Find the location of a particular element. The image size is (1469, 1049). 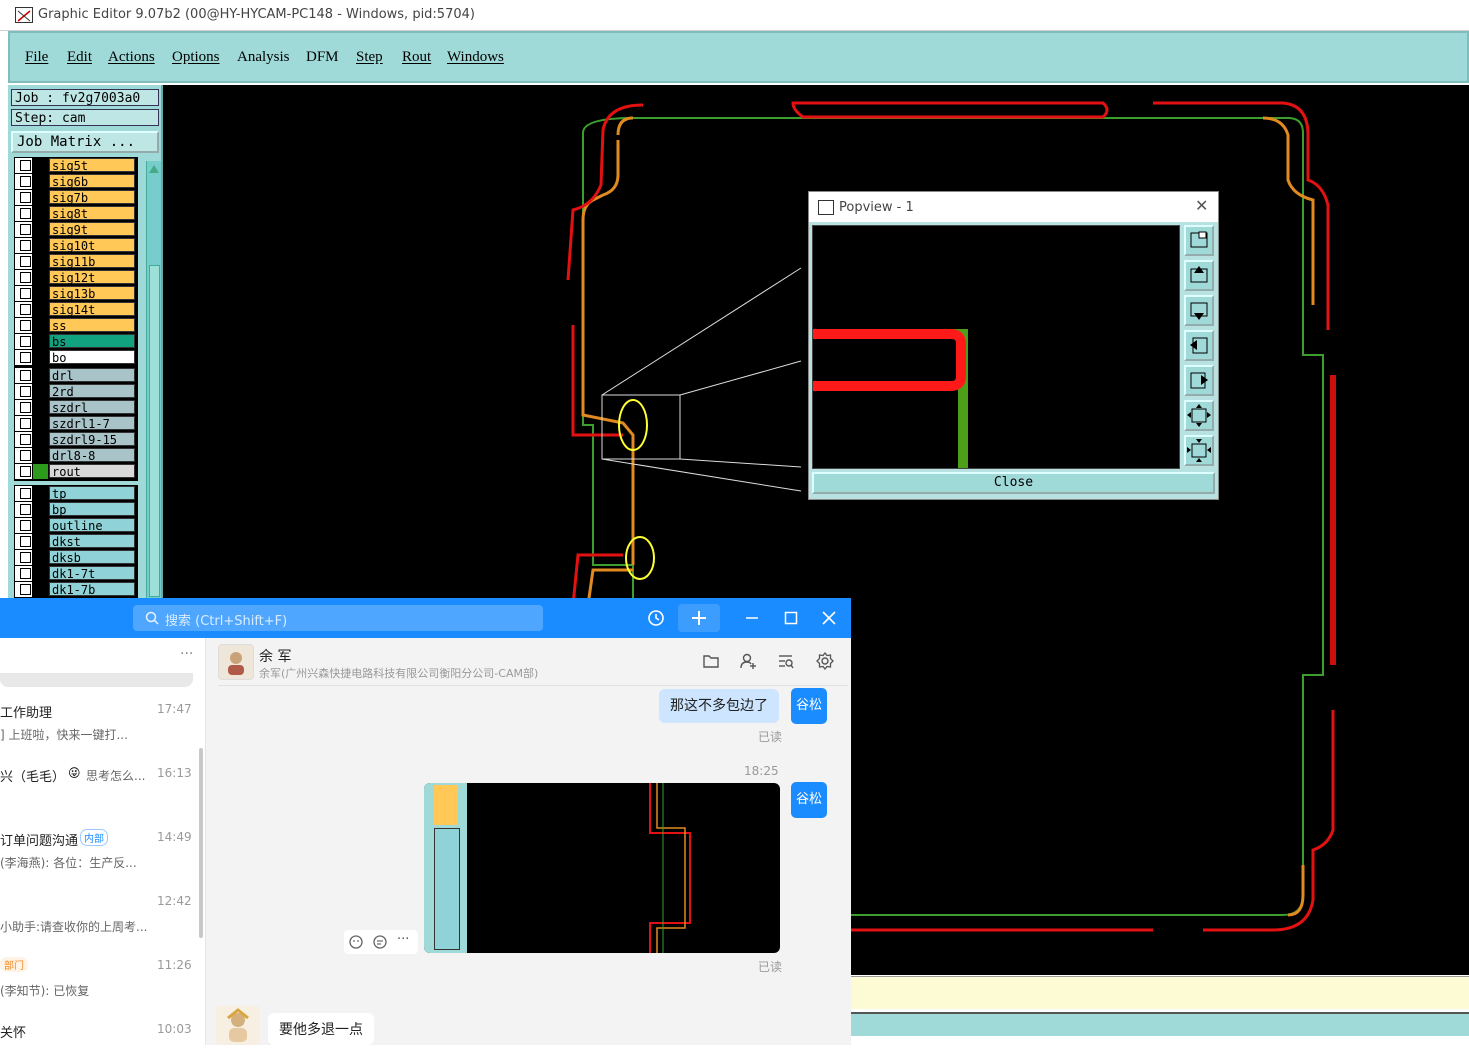

layer-row-sig14t: sig14t is located at coordinates (77, 309).